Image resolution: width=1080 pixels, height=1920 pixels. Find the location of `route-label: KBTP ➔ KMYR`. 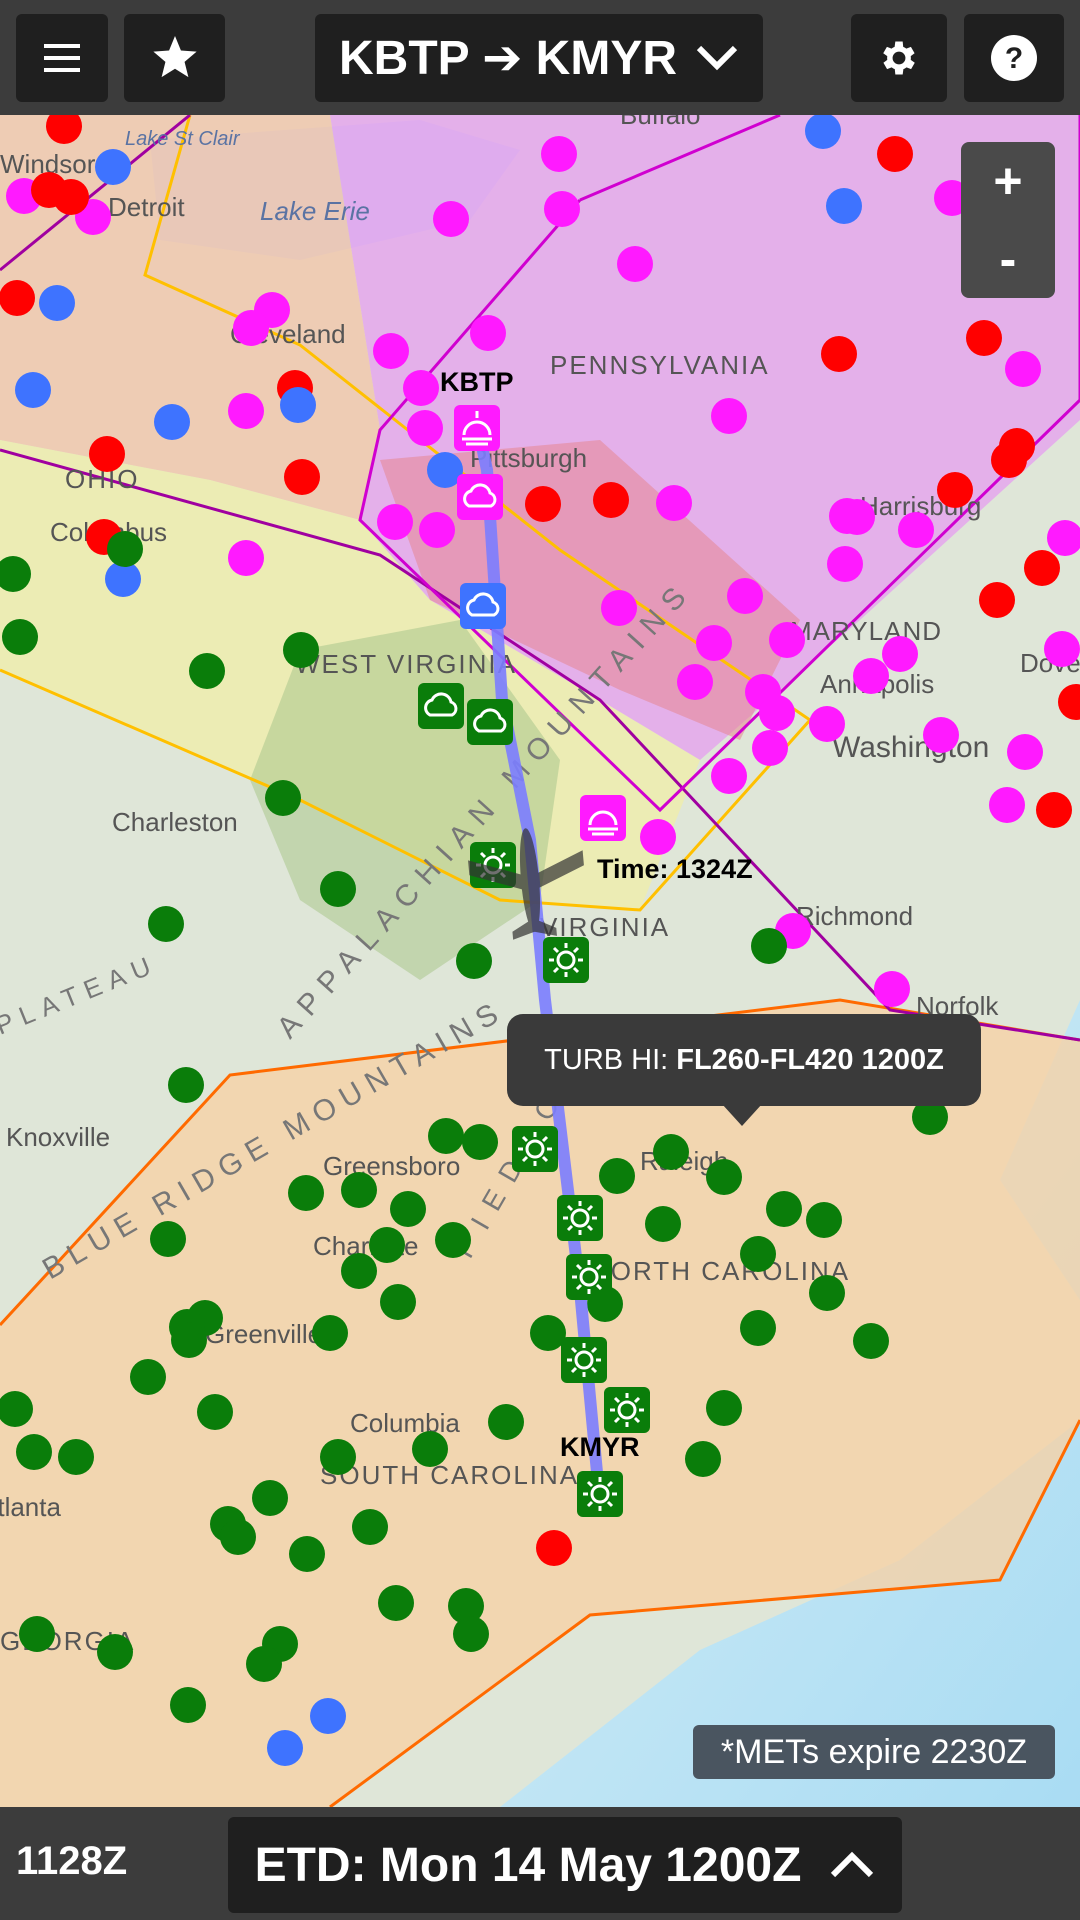

route-label: KBTP ➔ KMYR is located at coordinates (507, 58).